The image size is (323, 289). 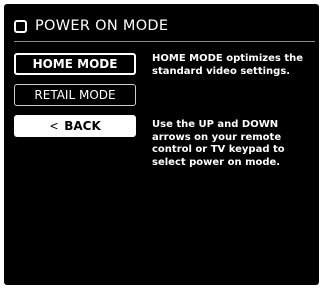 I want to click on header-divider, so click(x=164, y=41).